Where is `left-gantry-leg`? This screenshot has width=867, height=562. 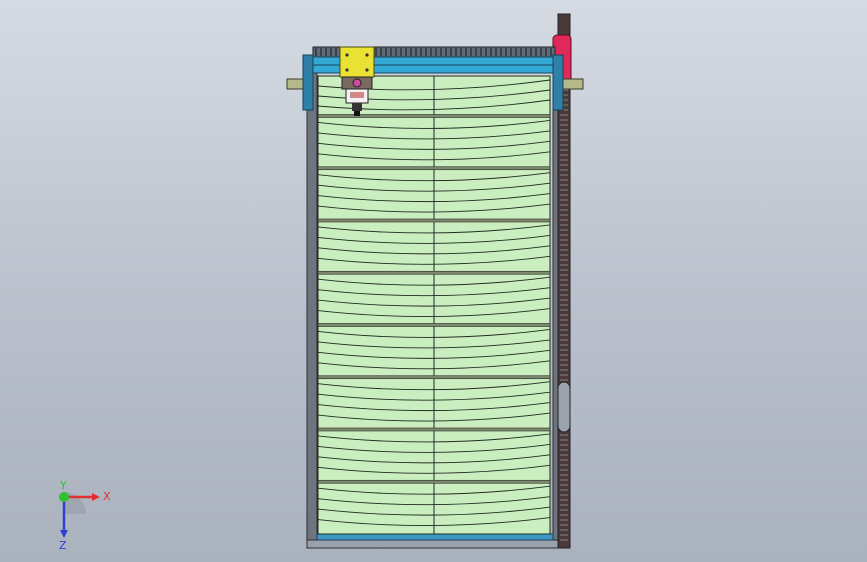 left-gantry-leg is located at coordinates (308, 82).